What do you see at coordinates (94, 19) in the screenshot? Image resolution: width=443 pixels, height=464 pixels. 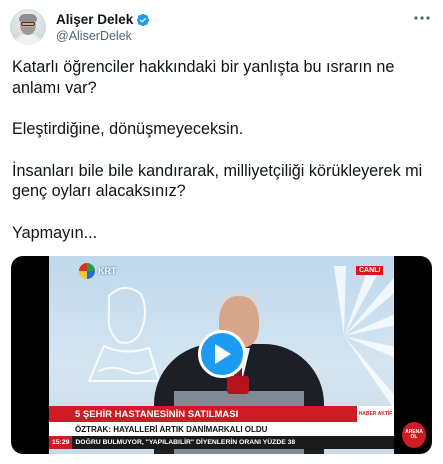 I see `display-name: Alişer Delek` at bounding box center [94, 19].